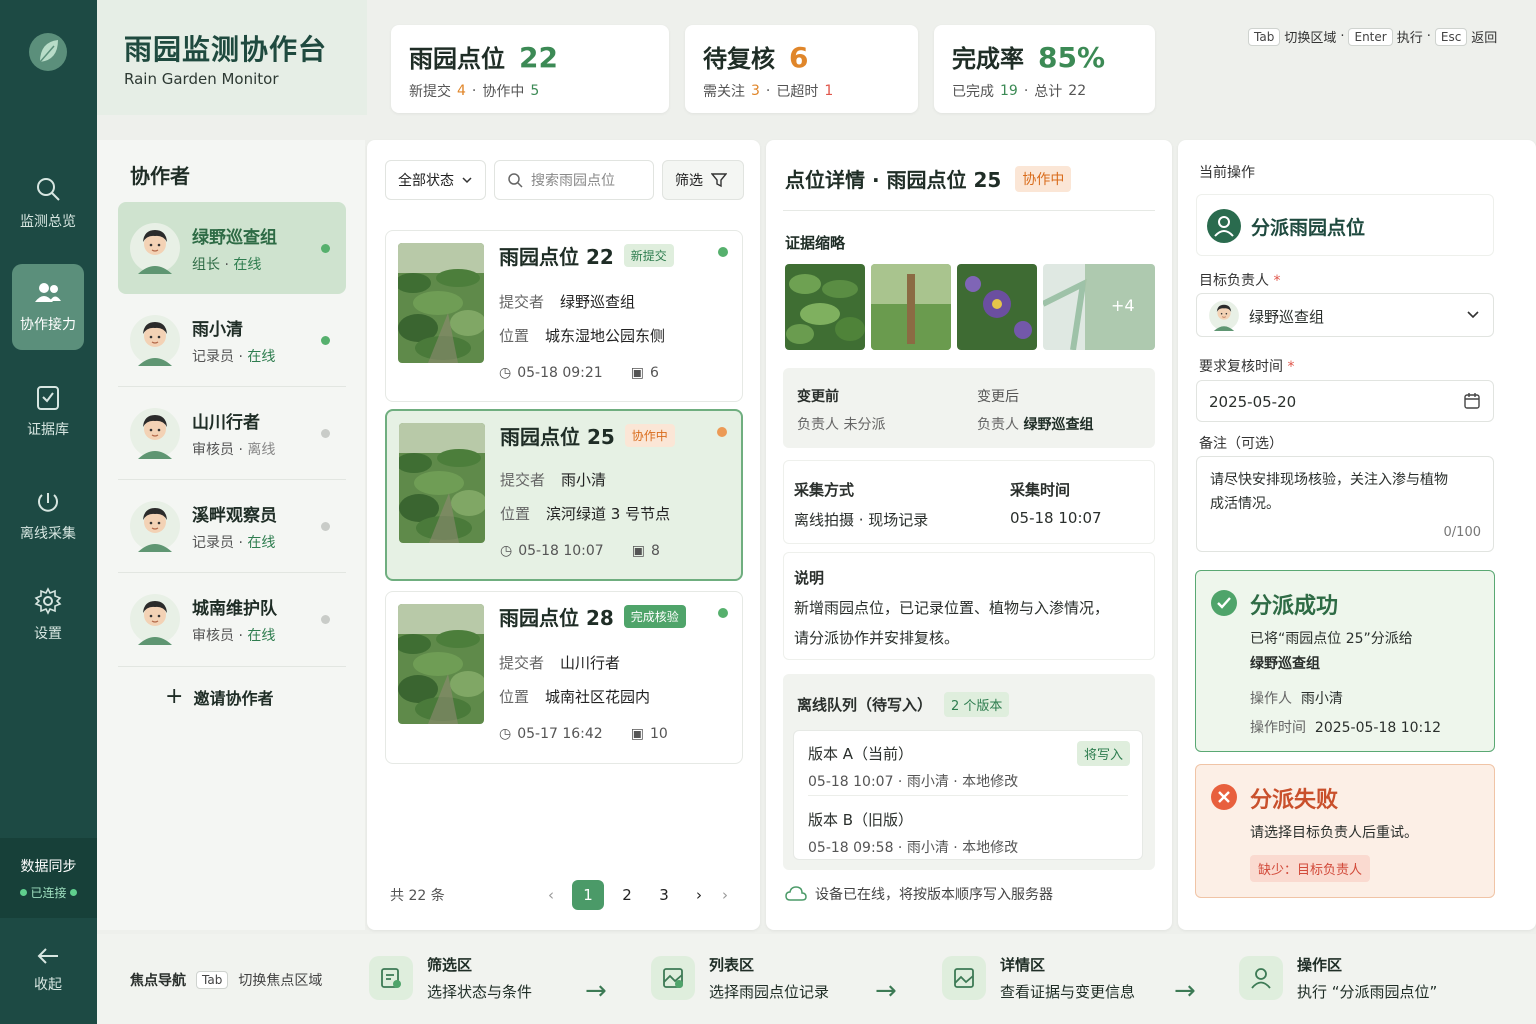  What do you see at coordinates (48, 293) in the screenshot?
I see `users-icon` at bounding box center [48, 293].